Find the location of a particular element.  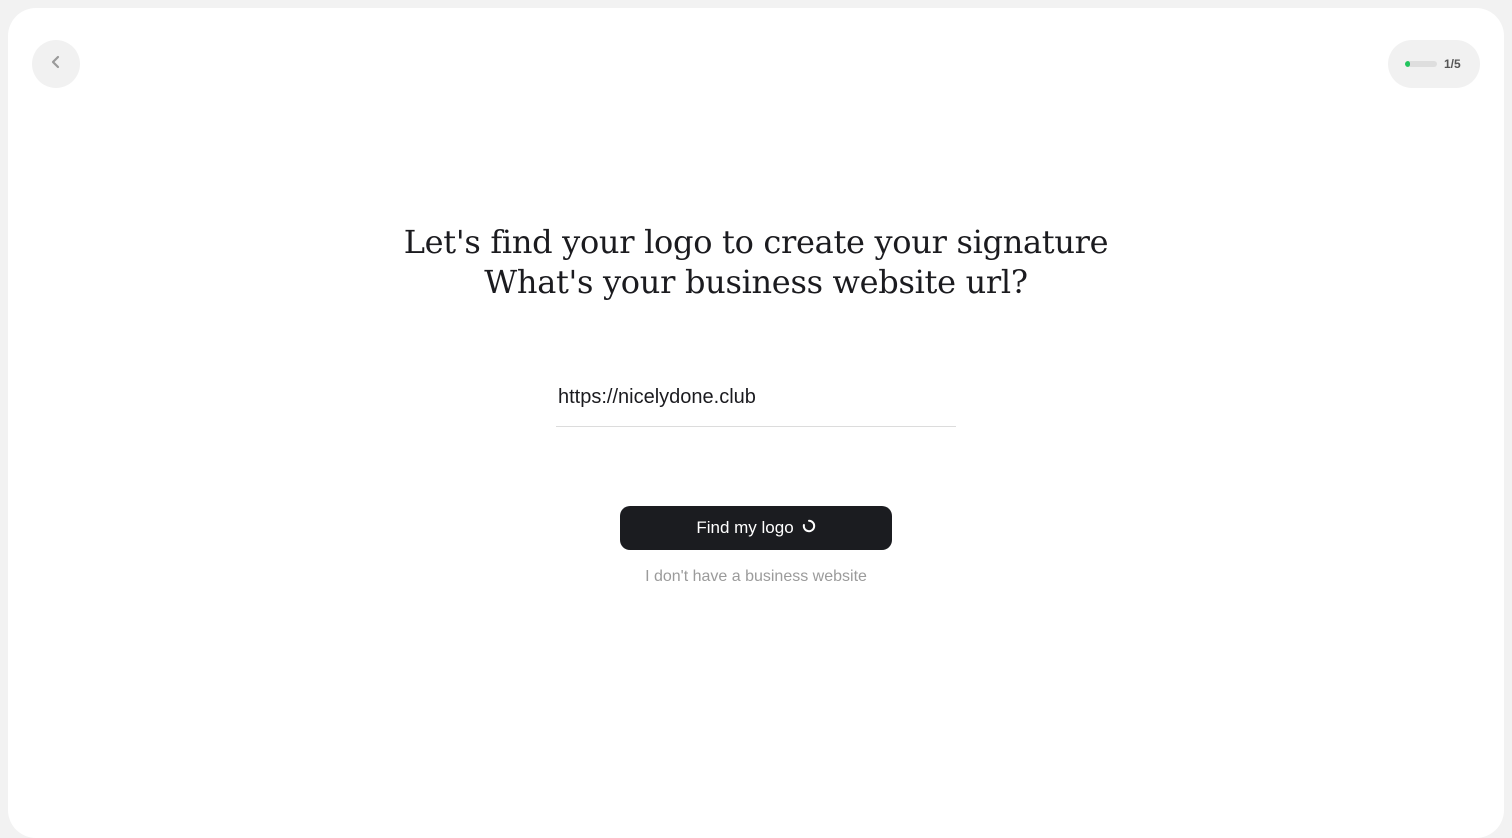

no-website-link-row: I don't have a business website is located at coordinates (756, 577).